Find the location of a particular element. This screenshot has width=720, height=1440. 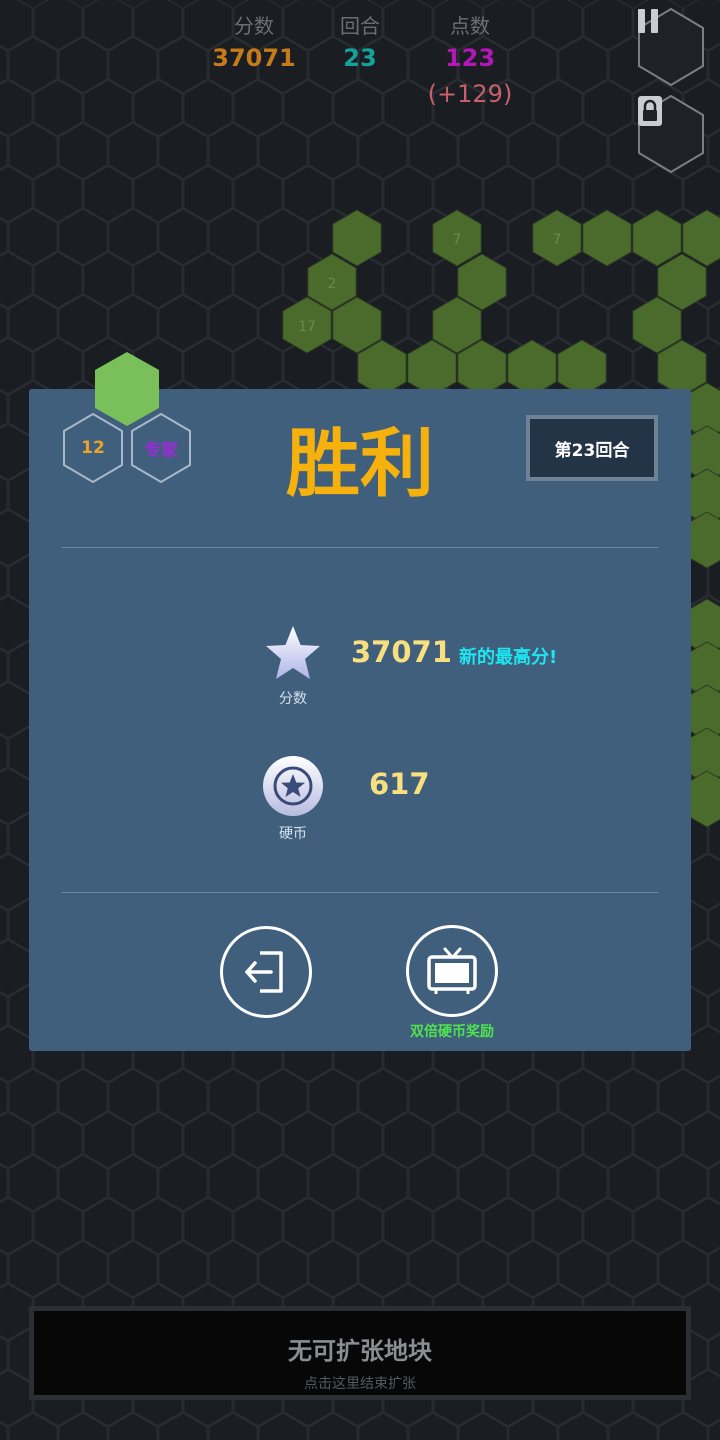

end-expansion-button: 无可扩张地块 点击这里结束扩张 is located at coordinates (360, 1353).